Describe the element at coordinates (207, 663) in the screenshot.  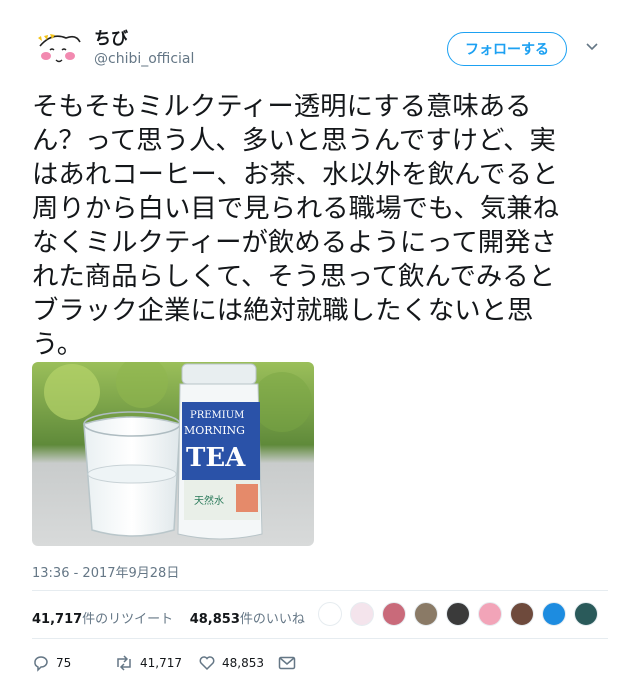
I see `like-icon` at that location.